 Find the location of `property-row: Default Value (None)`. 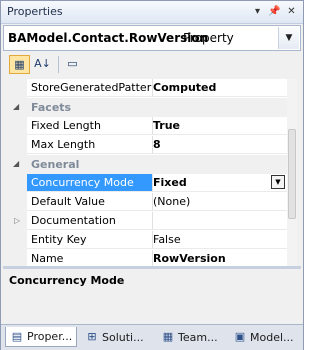

property-row: Default Value (None) is located at coordinates (147, 202).